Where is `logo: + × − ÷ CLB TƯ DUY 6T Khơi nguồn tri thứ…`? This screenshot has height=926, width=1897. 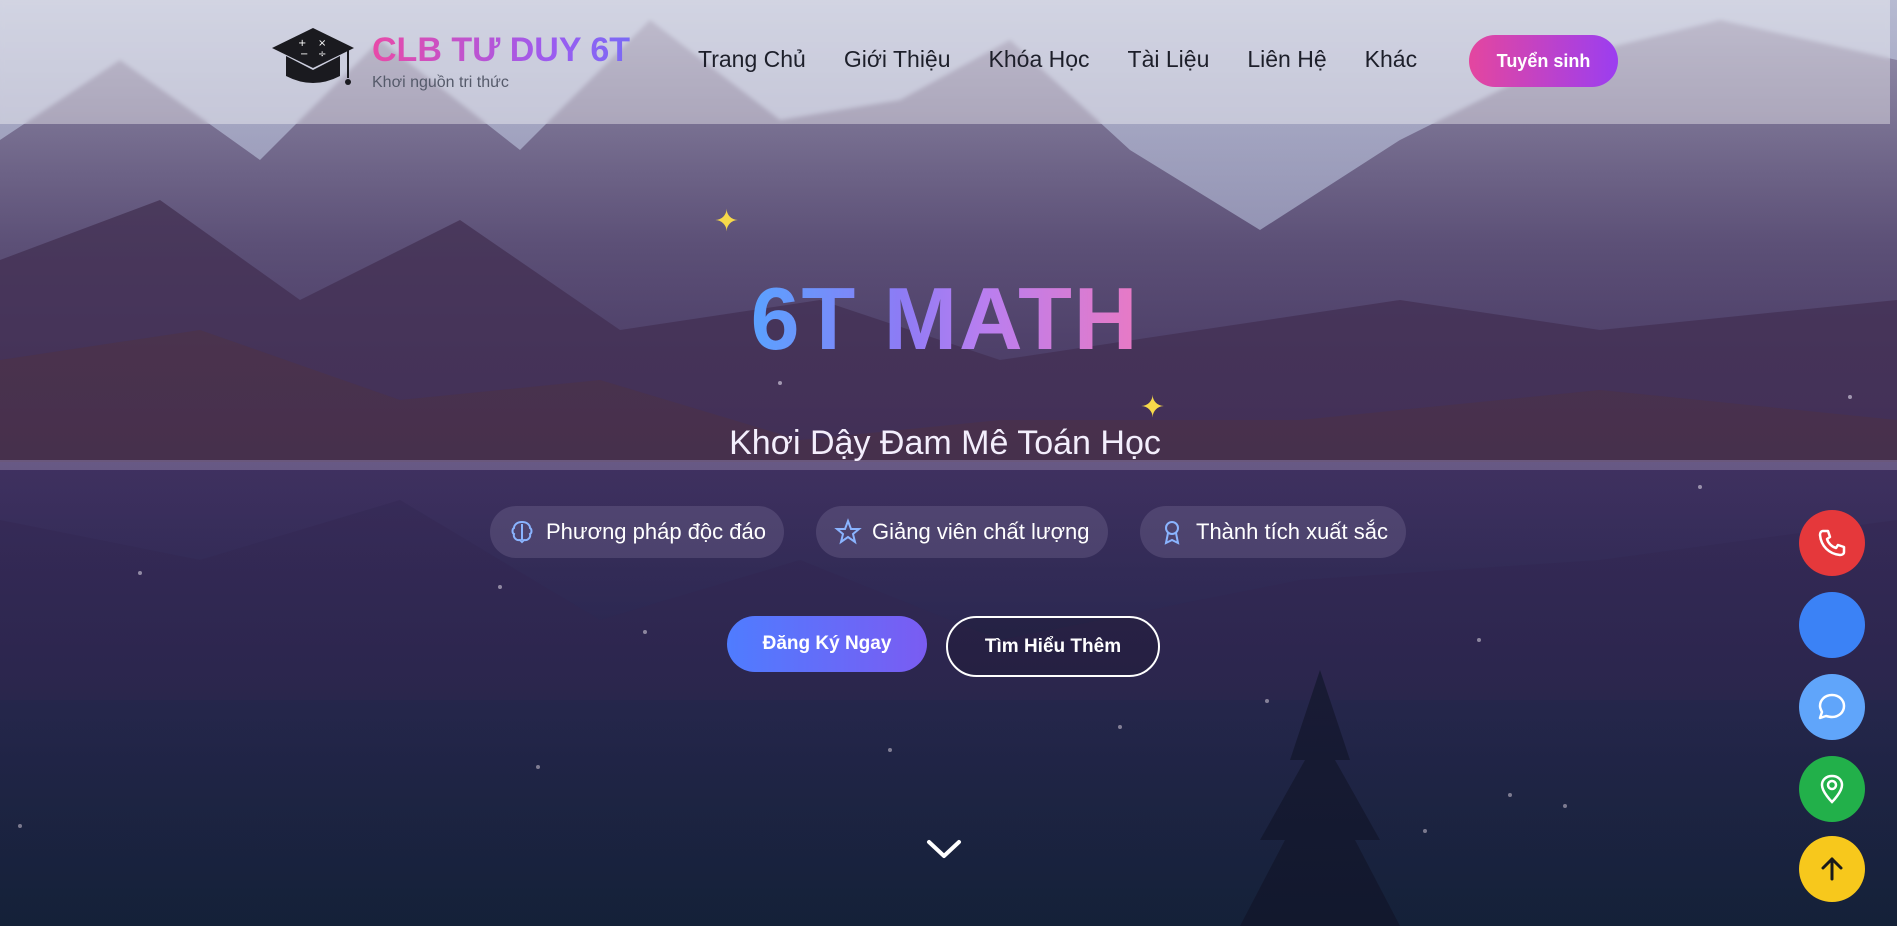
logo: + × − ÷ CLB TƯ DUY 6T Khơi nguồn tri thứ… is located at coordinates (449, 62).